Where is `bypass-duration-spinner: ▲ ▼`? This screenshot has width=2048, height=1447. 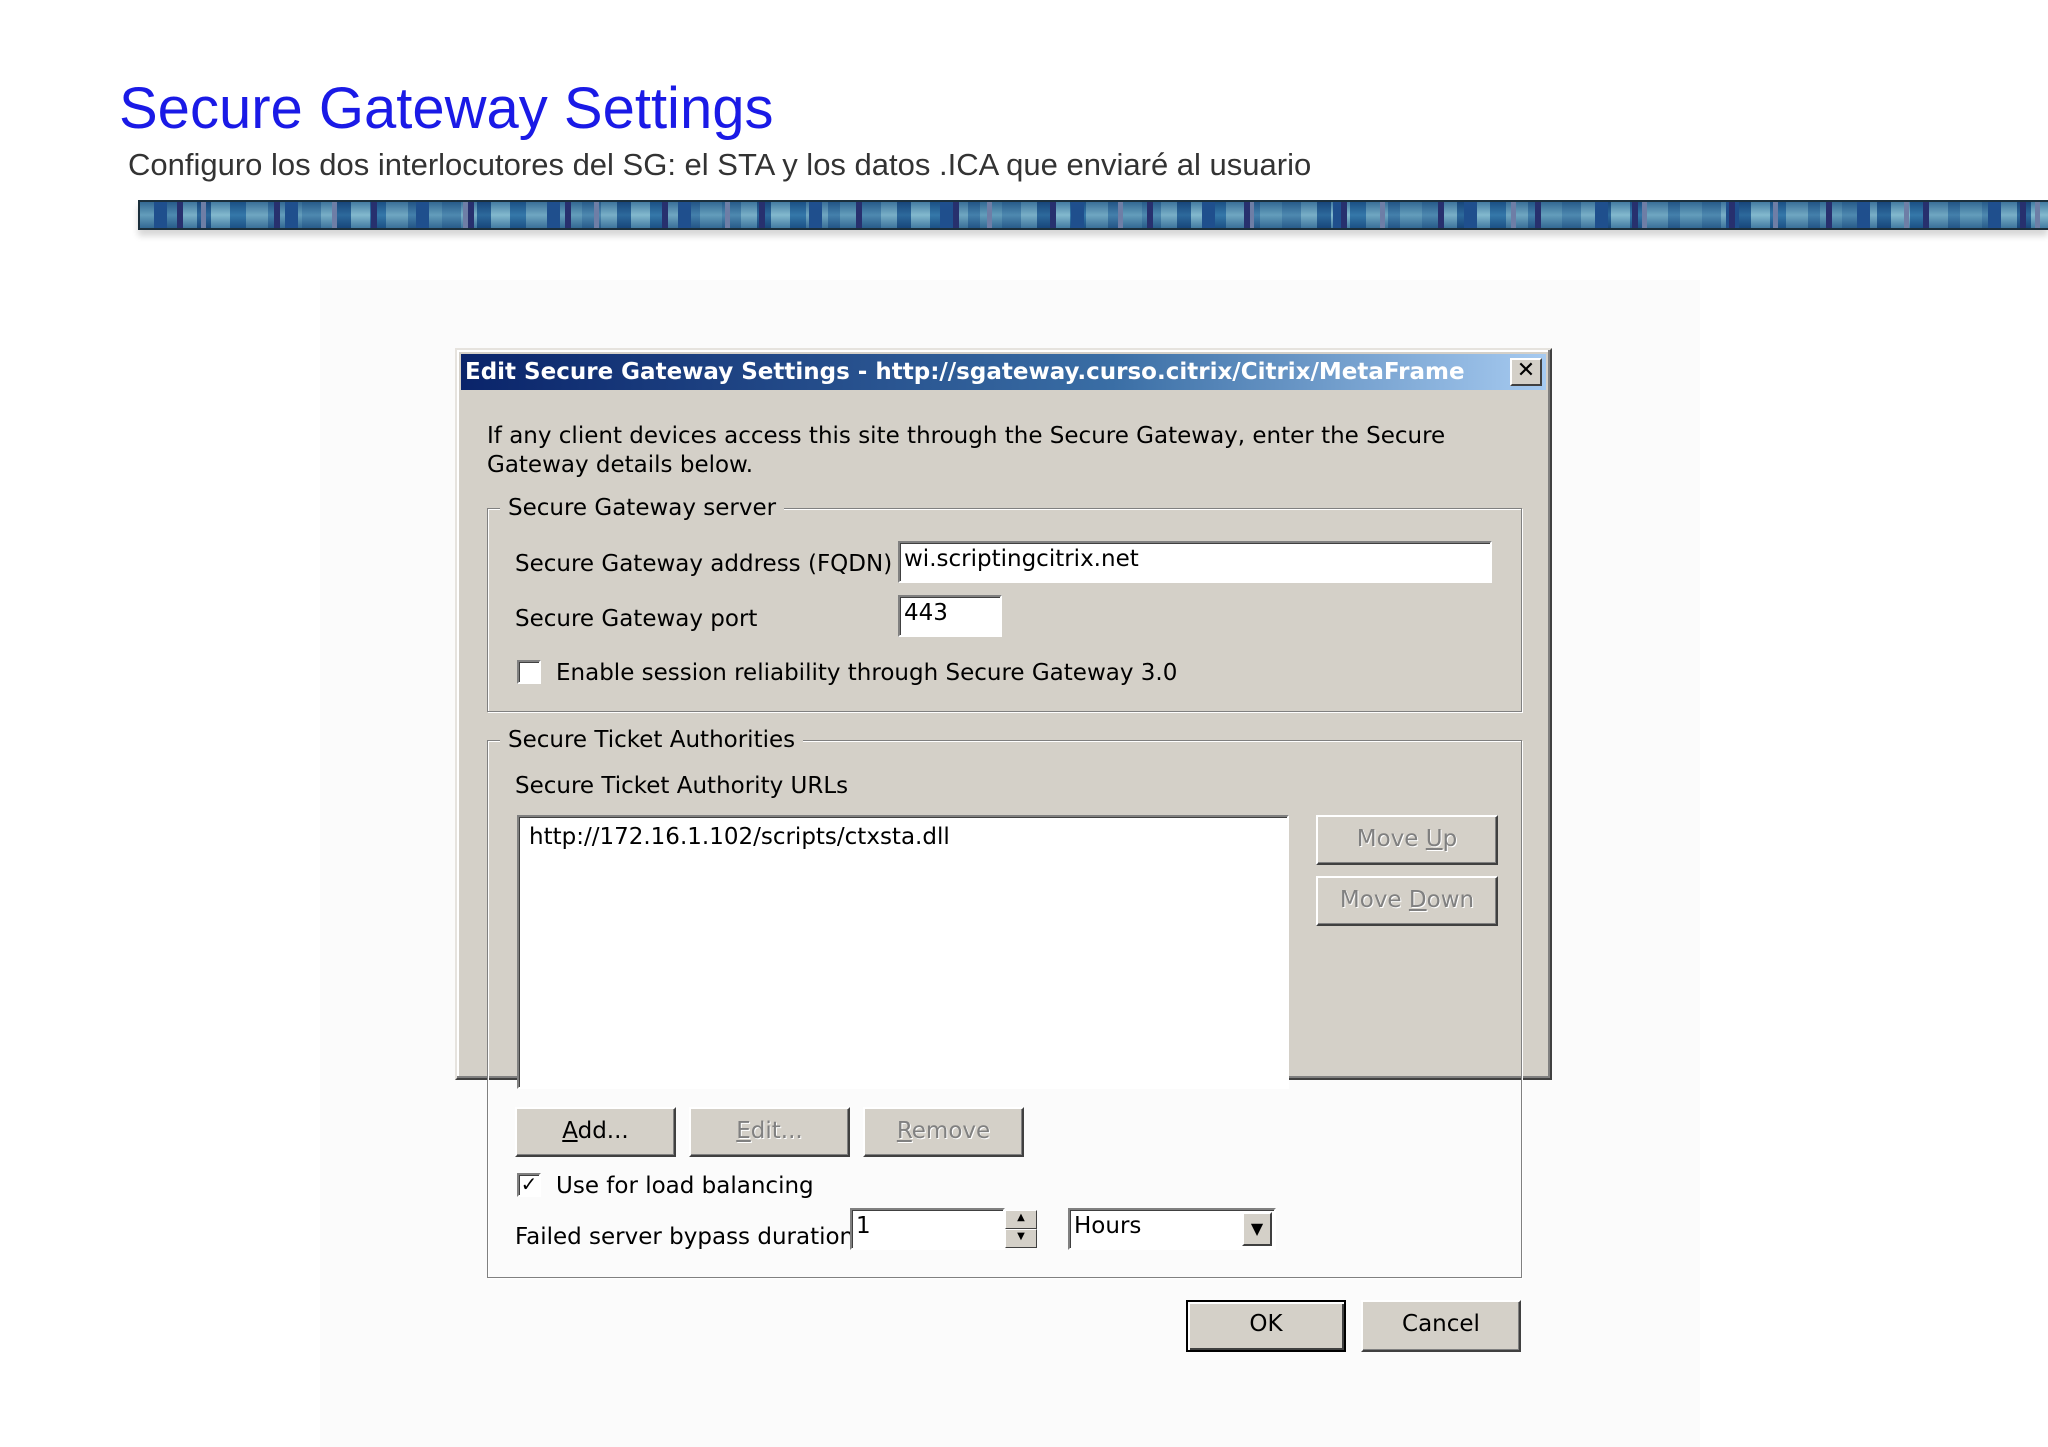 bypass-duration-spinner: ▲ ▼ is located at coordinates (1021, 1229).